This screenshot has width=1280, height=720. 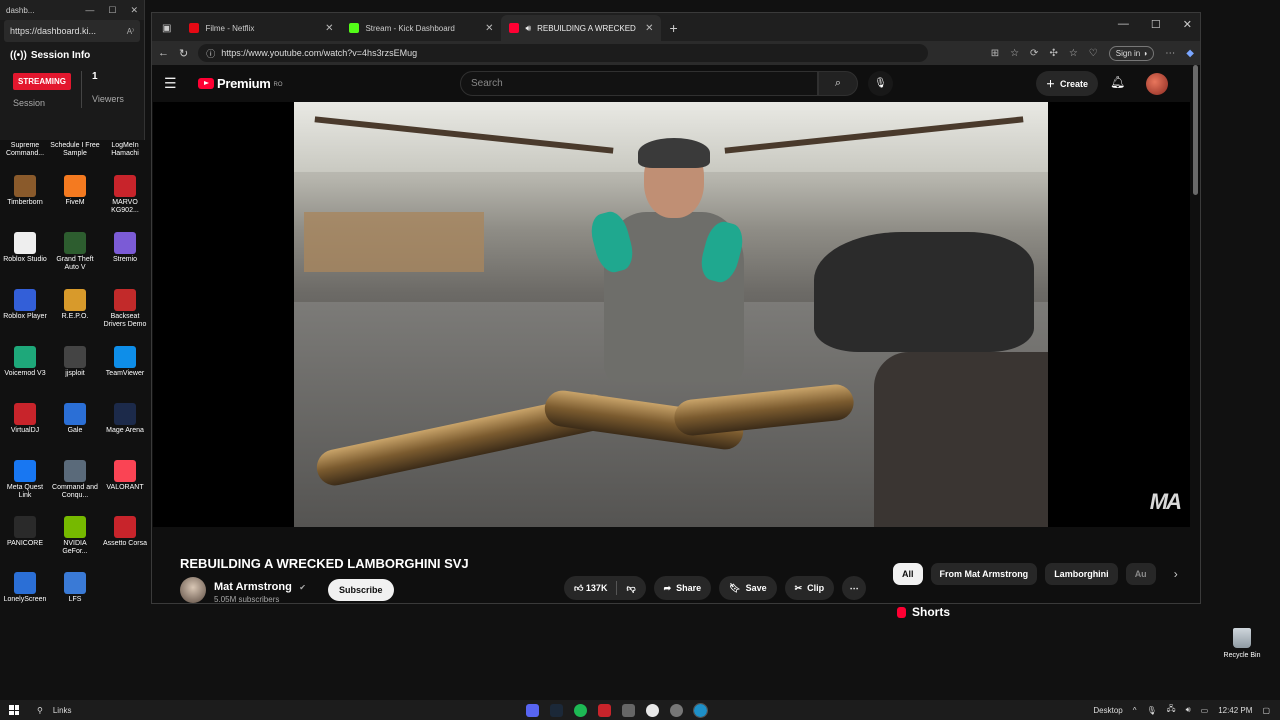 I want to click on read-aloud-icon: A⁾, so click(x=130, y=31).